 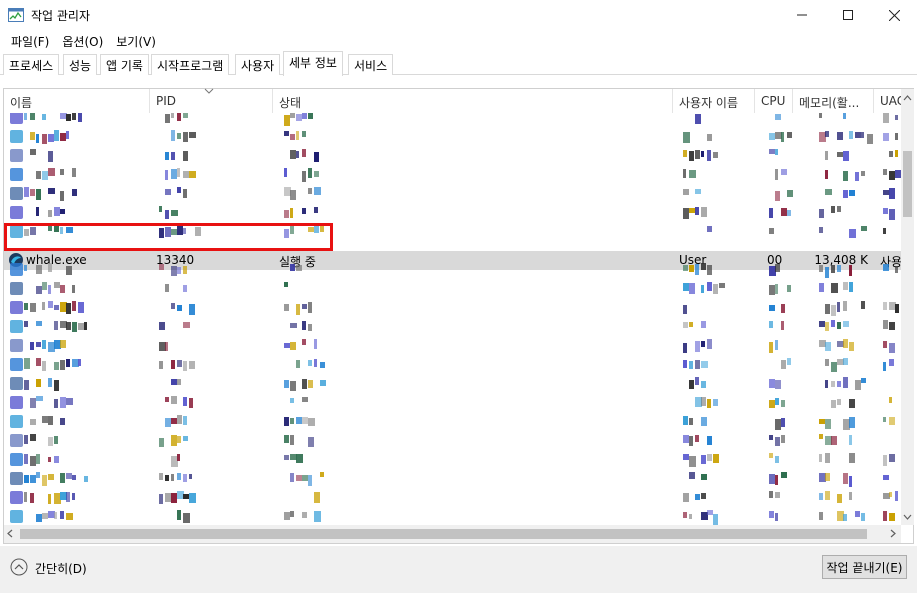 What do you see at coordinates (190, 64) in the screenshot?
I see `tab-startup: 시작프로그램` at bounding box center [190, 64].